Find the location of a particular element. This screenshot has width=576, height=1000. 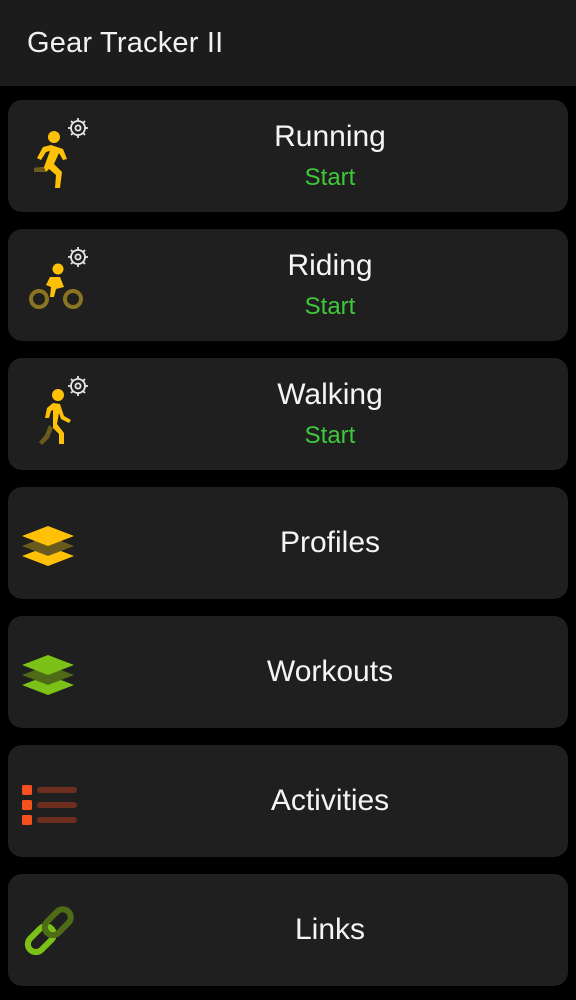

riding-card: Riding Start is located at coordinates (288, 285).